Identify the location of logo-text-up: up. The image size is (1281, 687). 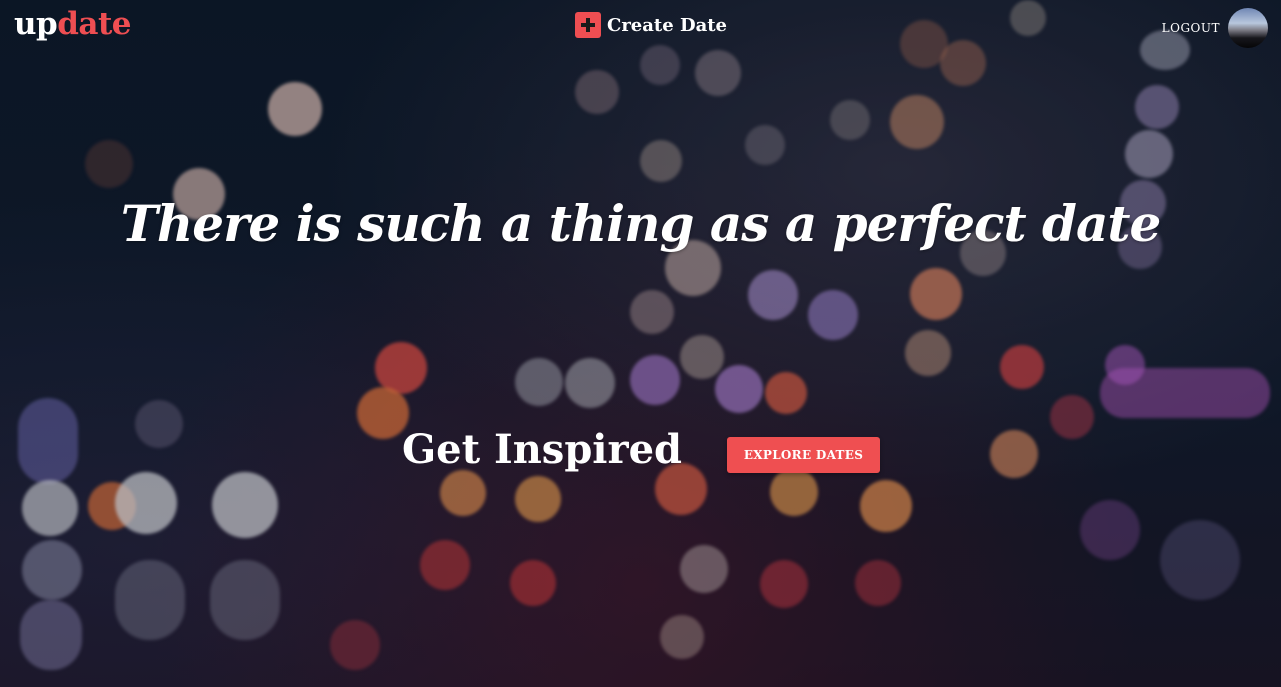
(36, 24).